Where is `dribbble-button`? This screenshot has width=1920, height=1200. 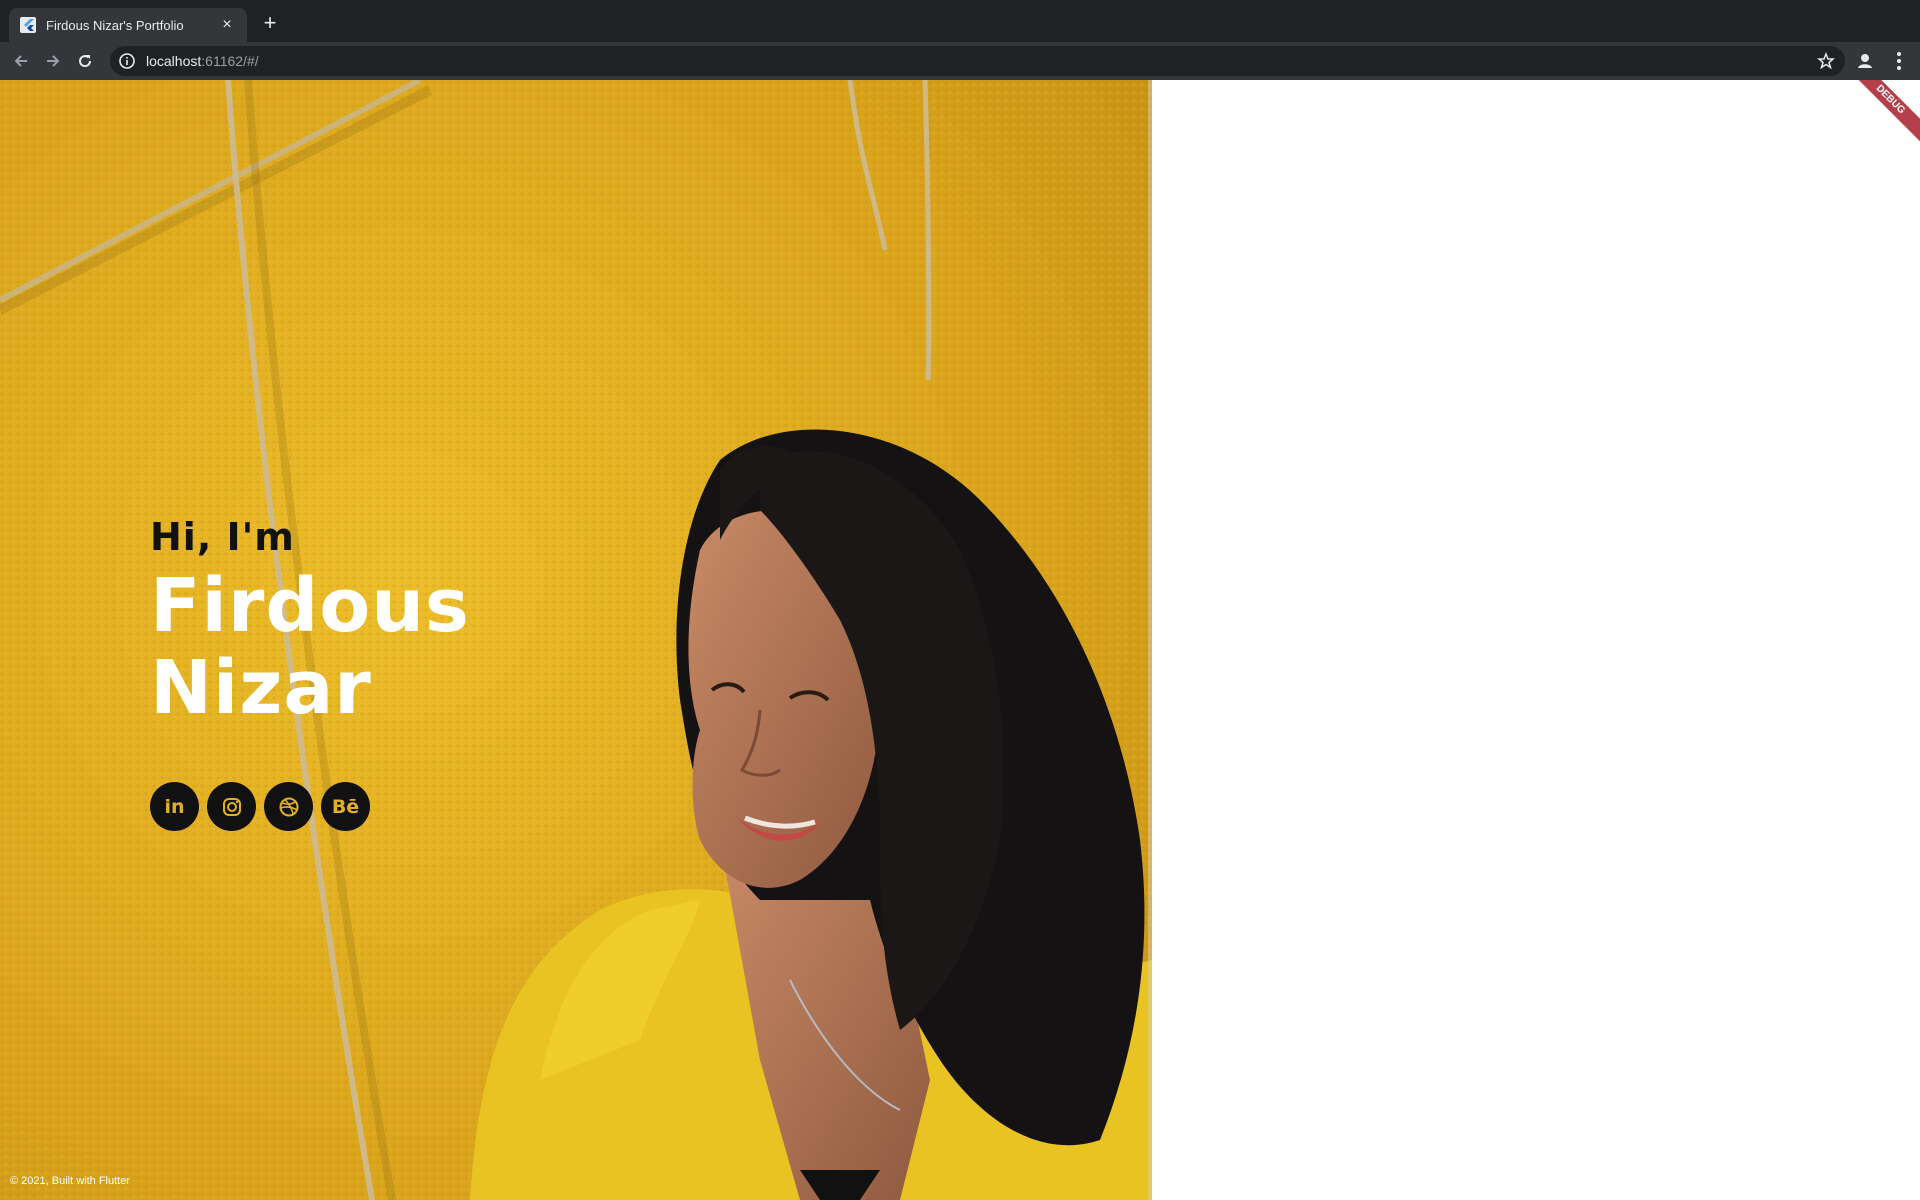
dribbble-button is located at coordinates (288, 806).